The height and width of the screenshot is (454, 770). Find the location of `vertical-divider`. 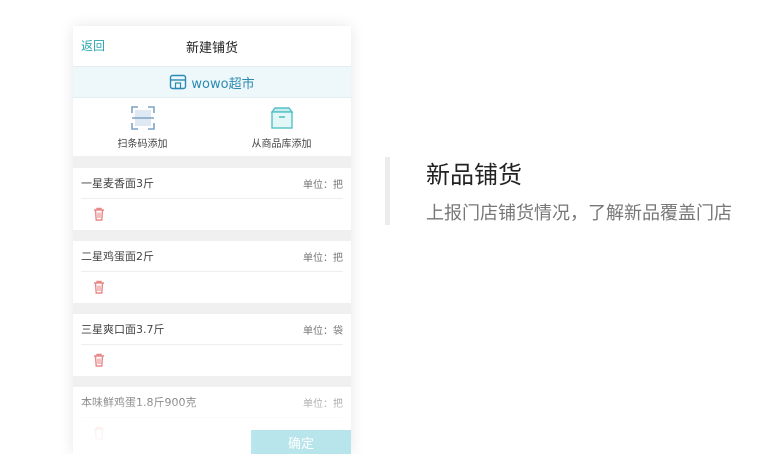

vertical-divider is located at coordinates (387, 191).